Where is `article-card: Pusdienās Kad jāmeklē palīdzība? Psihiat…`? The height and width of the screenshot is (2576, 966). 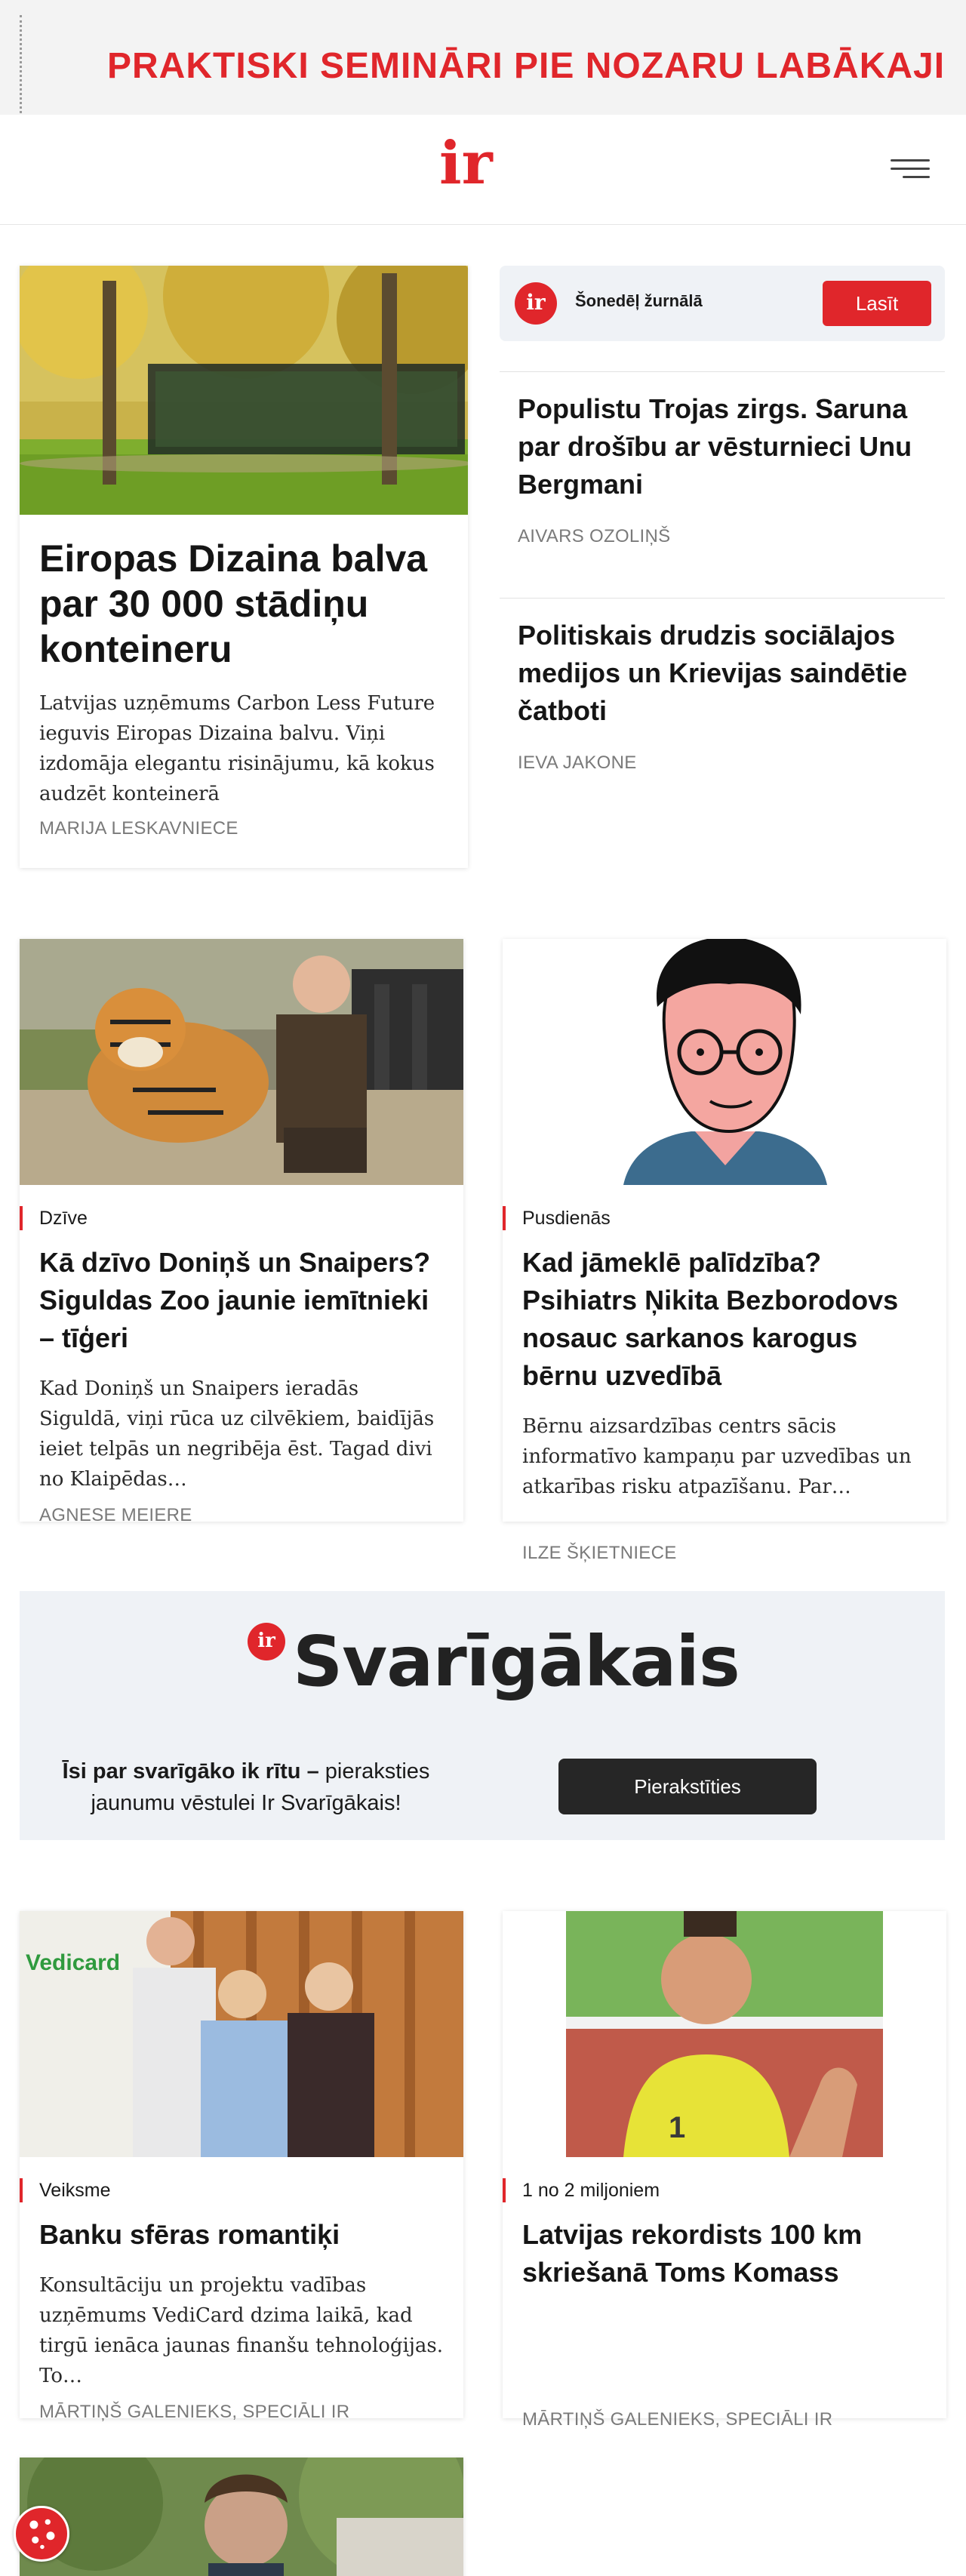
article-card: Pusdienās Kad jāmeklē palīdzība? Psihiat… is located at coordinates (724, 1251).